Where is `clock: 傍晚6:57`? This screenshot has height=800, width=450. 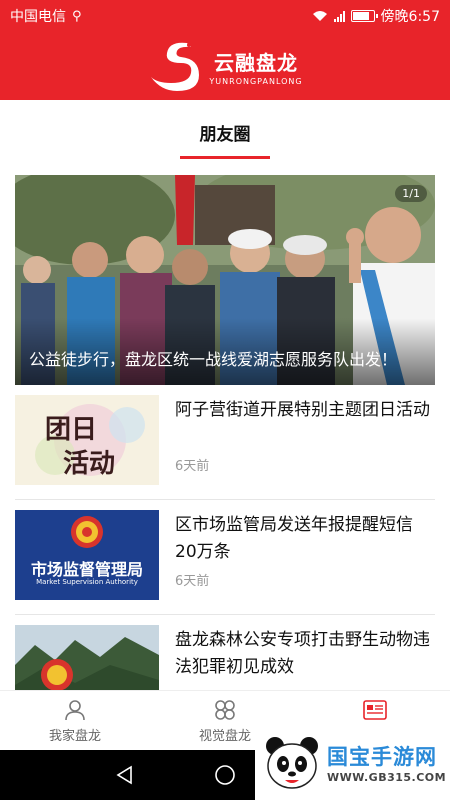
clock: 傍晚6:57 is located at coordinates (410, 17).